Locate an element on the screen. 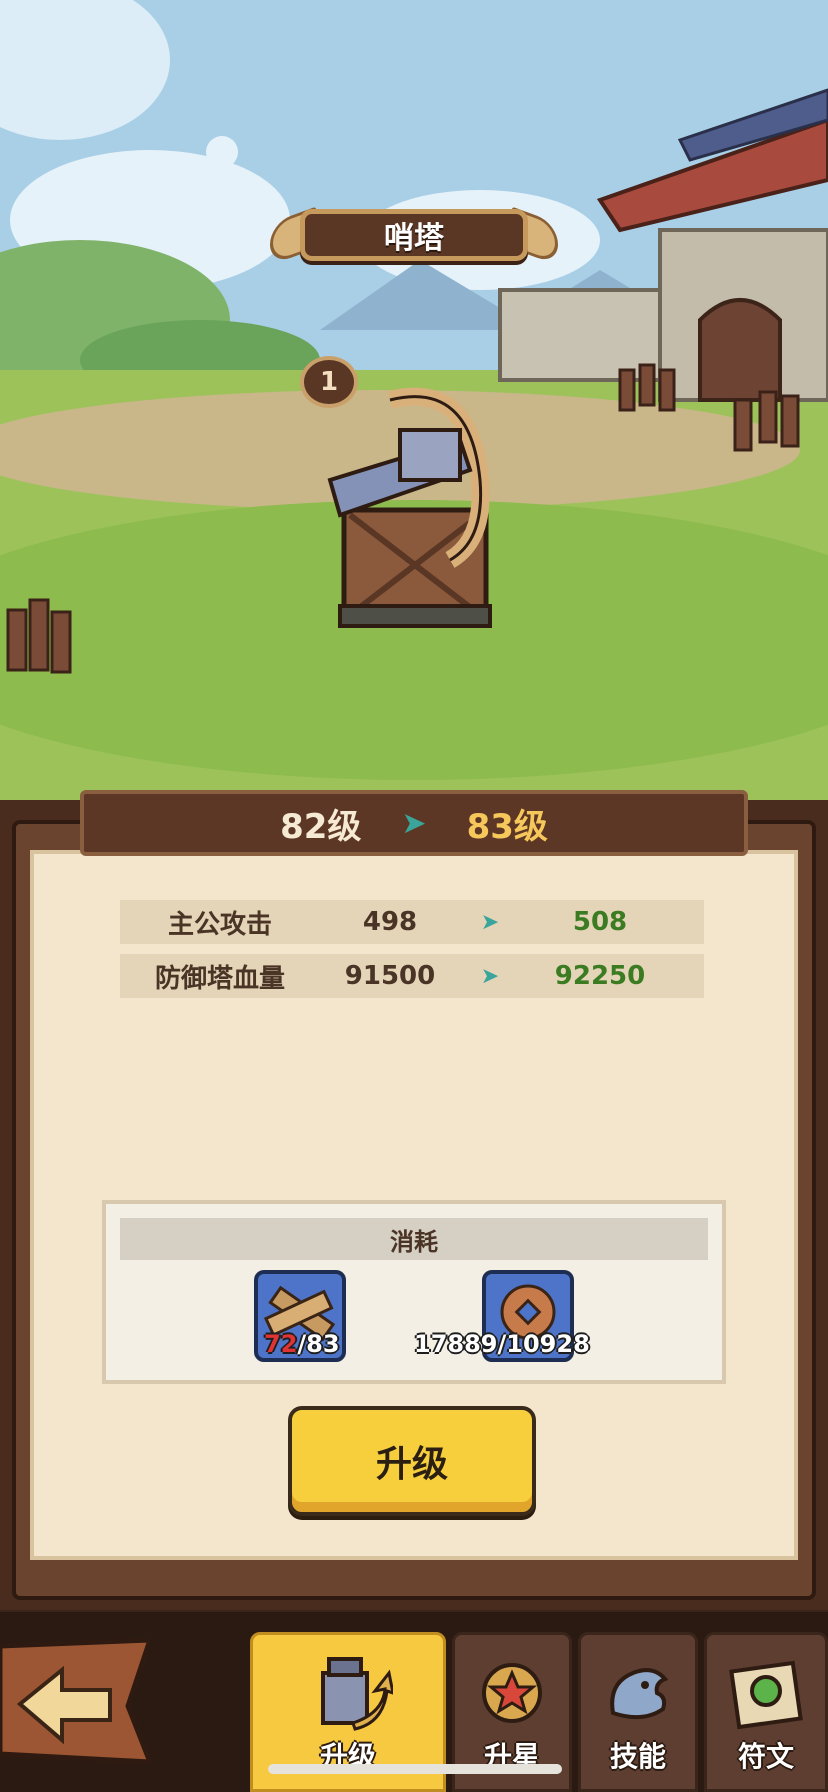  building-title-banner: 哨塔 is located at coordinates (414, 236).